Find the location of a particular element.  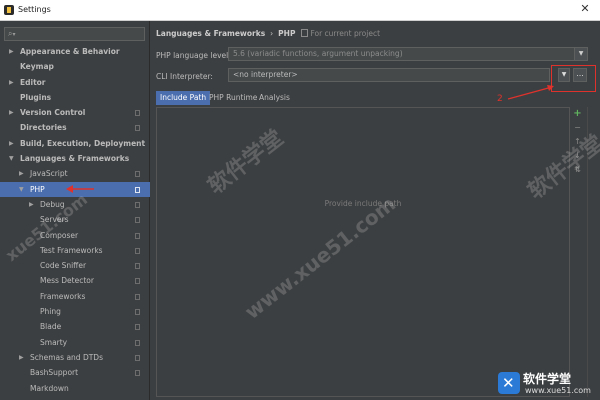

sidebar-item: ▶ Version Control is located at coordinates (75, 112).